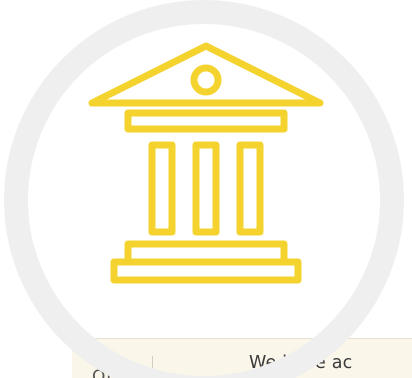 The width and height of the screenshot is (412, 378). Describe the element at coordinates (206, 271) in the screenshot. I see `base-step-bottom` at that location.